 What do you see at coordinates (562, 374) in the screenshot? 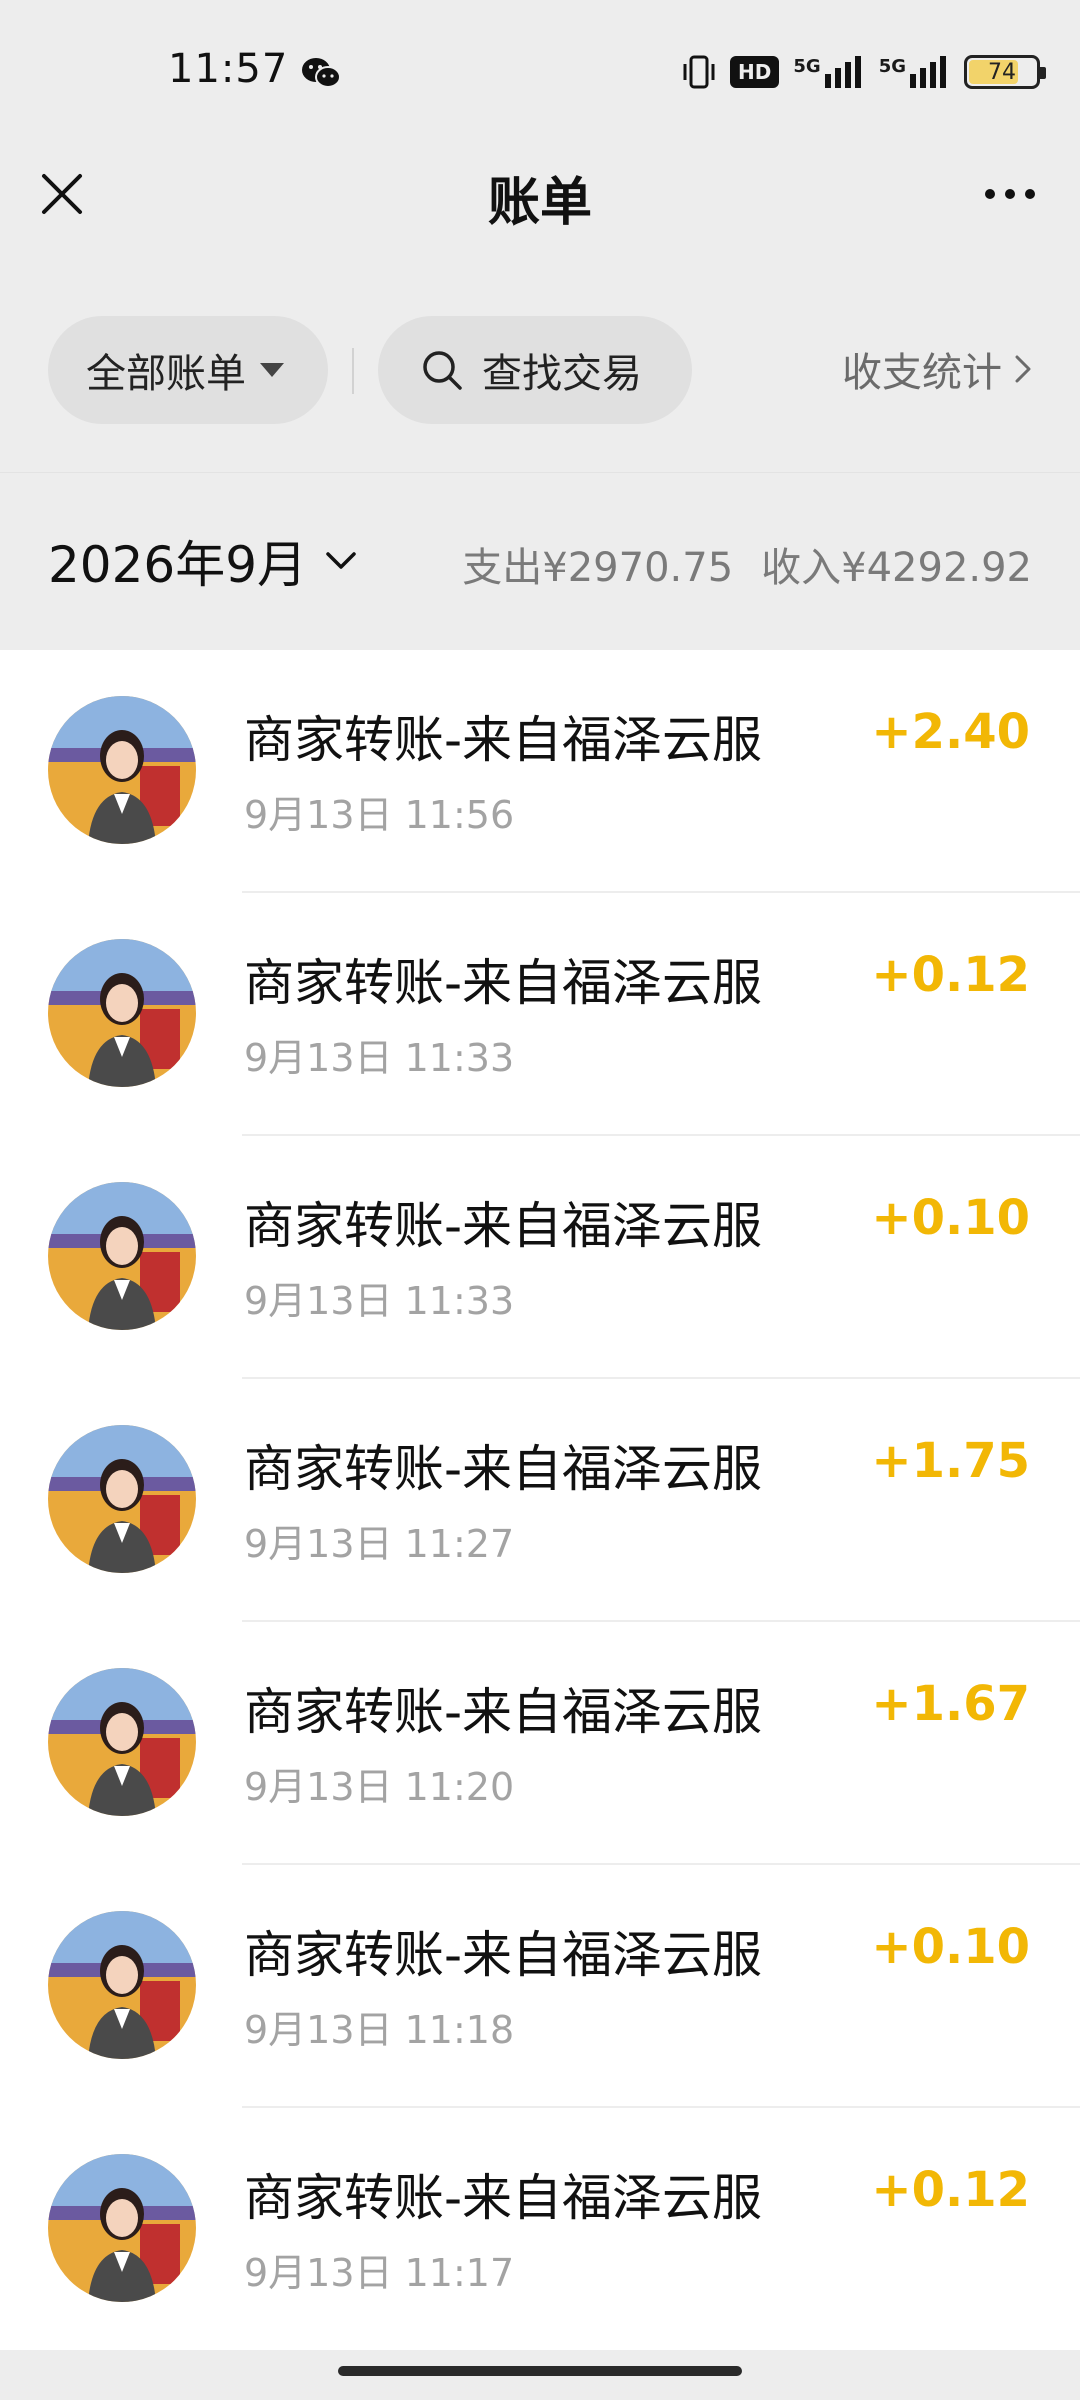
I see `search-label: 查找交易` at bounding box center [562, 374].